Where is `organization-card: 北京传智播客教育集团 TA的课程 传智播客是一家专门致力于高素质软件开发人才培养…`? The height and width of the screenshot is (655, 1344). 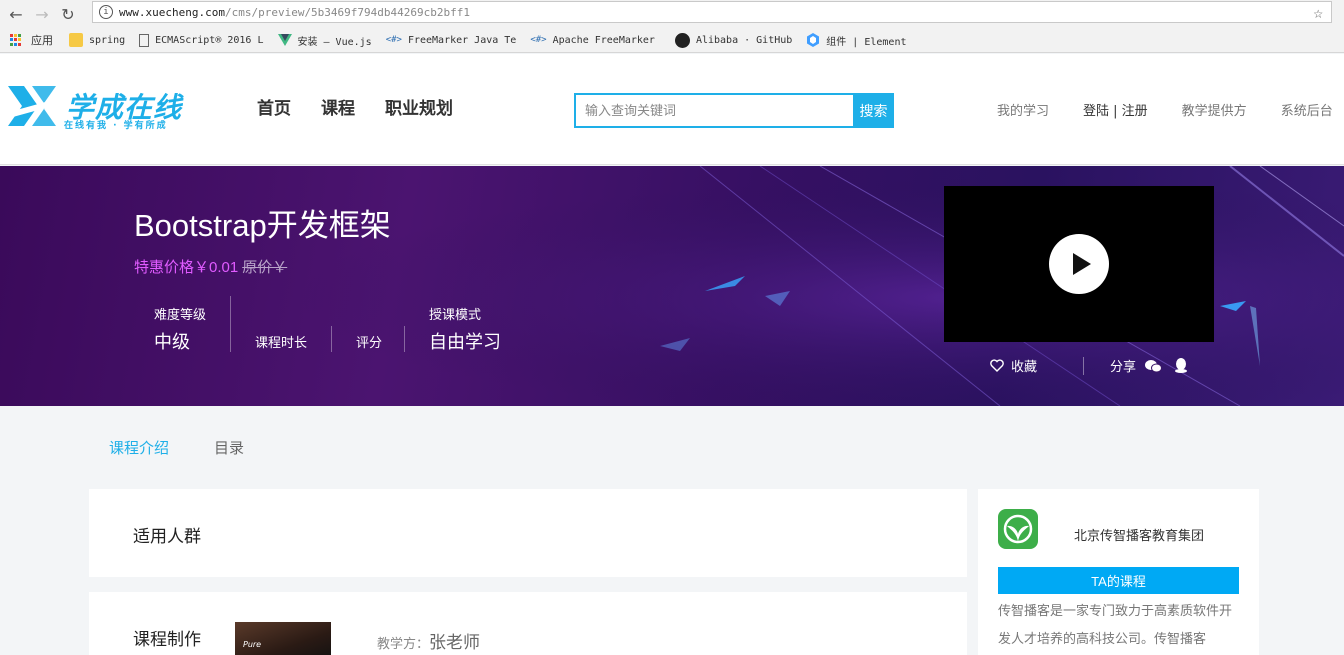 organization-card: 北京传智播客教育集团 TA的课程 传智播客是一家专门致力于高素质软件开发人才培养… is located at coordinates (1118, 572).